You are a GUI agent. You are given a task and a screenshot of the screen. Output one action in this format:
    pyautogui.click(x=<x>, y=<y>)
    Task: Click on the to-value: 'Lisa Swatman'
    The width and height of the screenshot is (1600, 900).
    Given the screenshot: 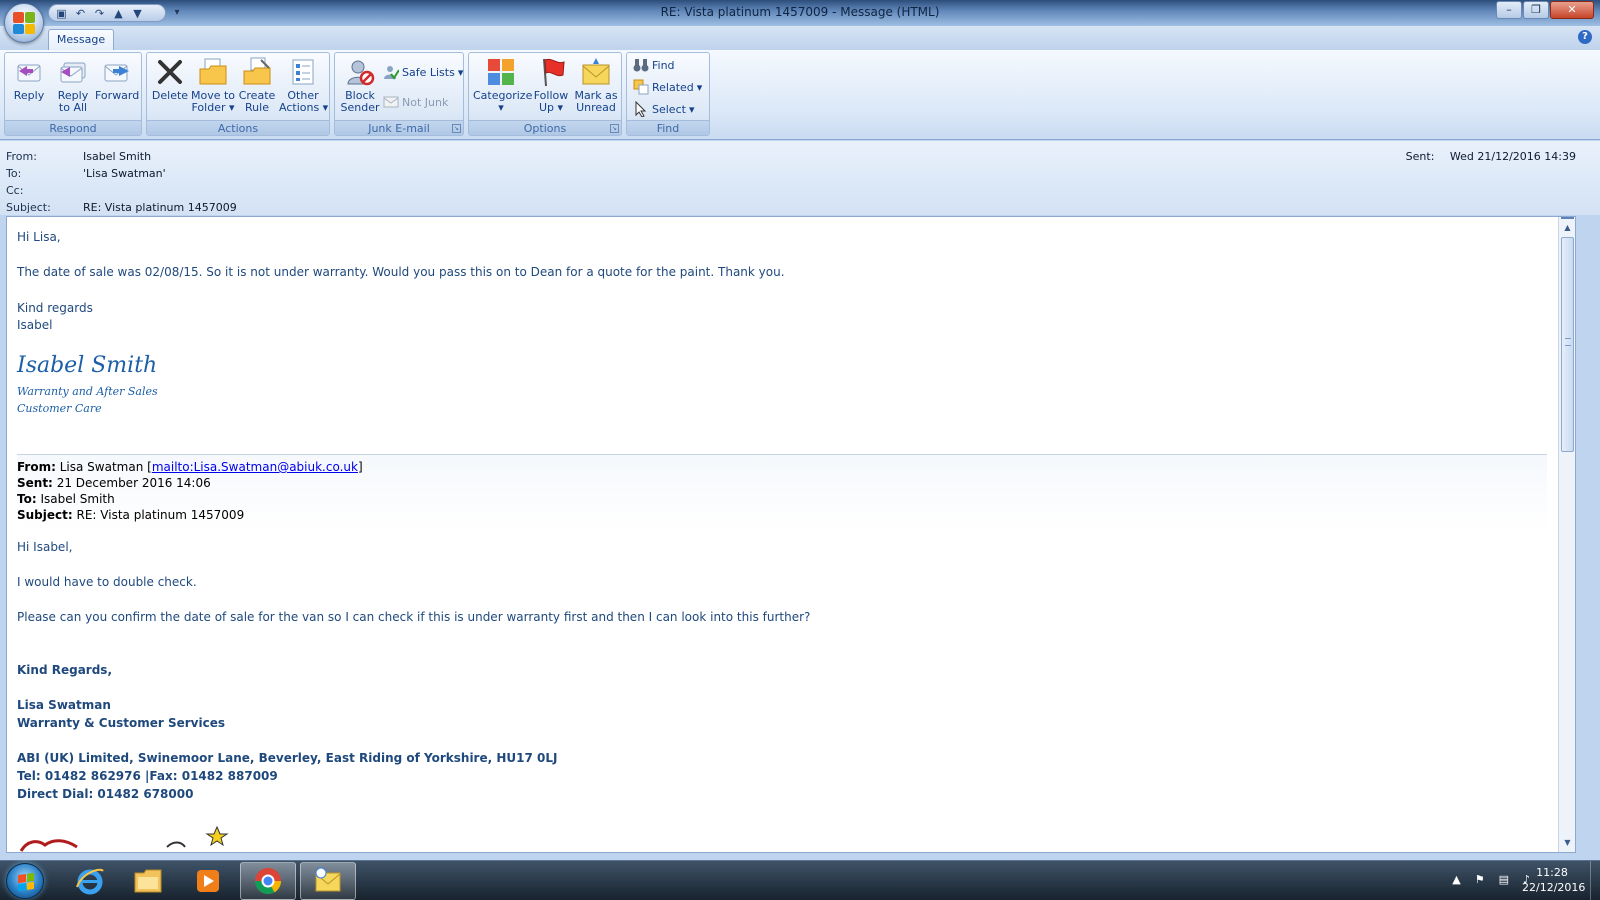 What is the action you would take?
    pyautogui.click(x=124, y=173)
    